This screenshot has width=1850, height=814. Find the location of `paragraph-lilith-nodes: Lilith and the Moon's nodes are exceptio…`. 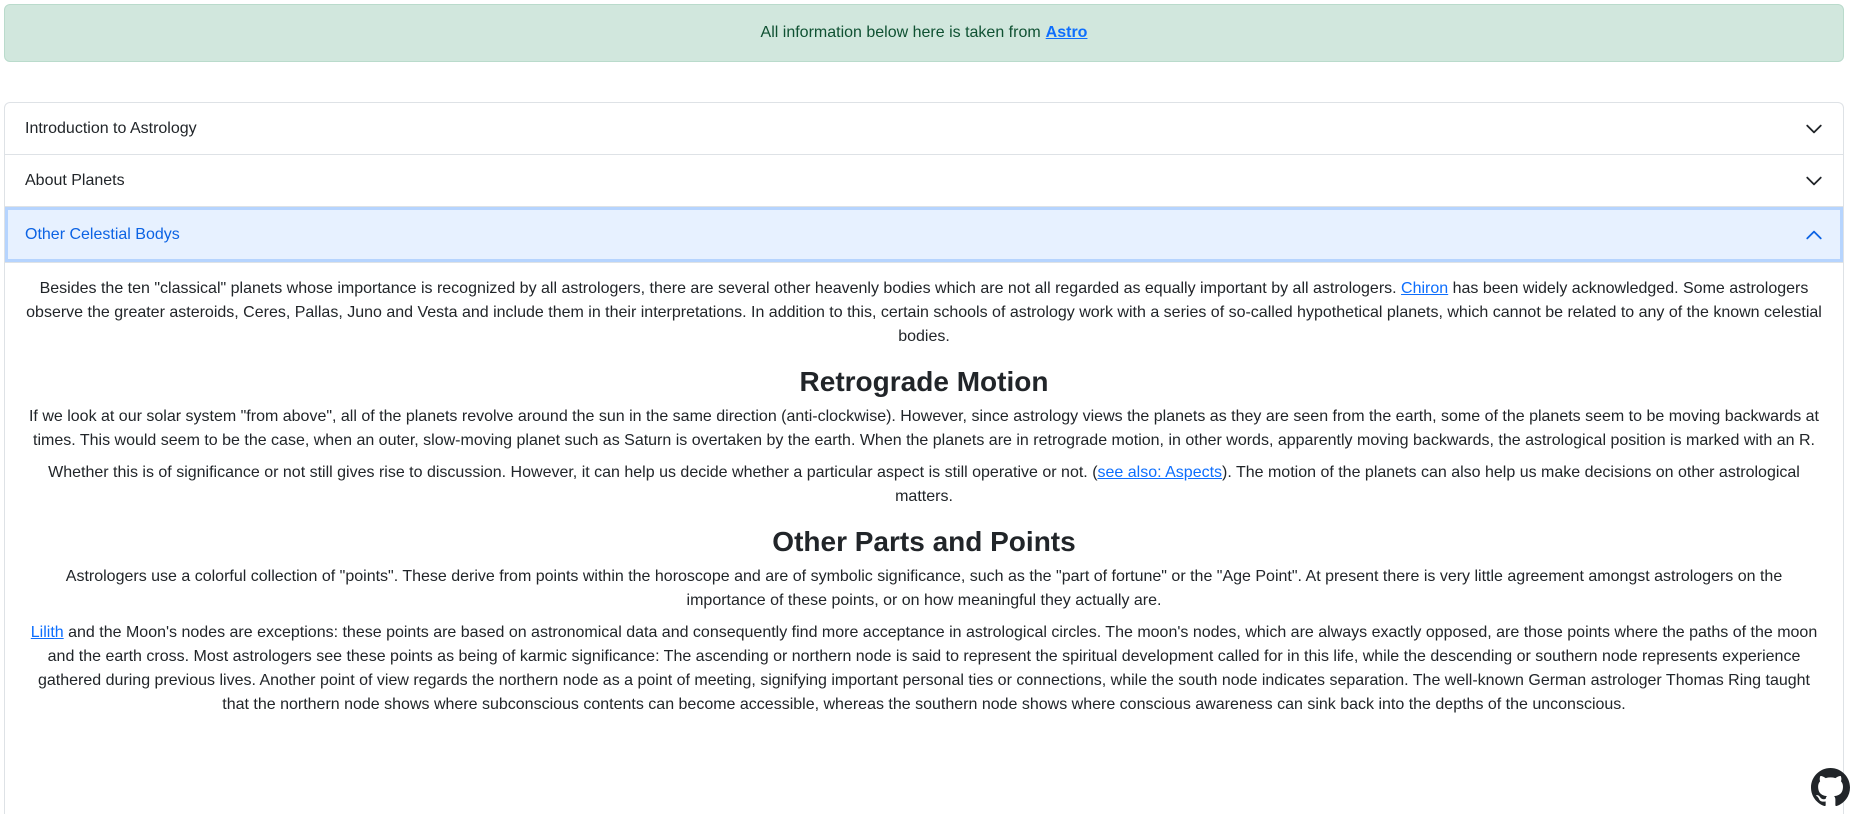

paragraph-lilith-nodes: Lilith and the Moon's nodes are exceptio… is located at coordinates (924, 669).